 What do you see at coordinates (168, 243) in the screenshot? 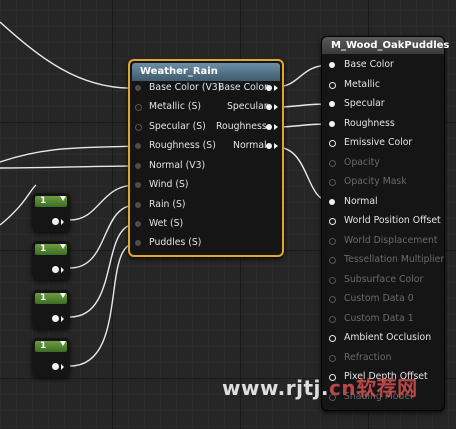
I see `input-pin-puddles: Puddles (S)` at bounding box center [168, 243].